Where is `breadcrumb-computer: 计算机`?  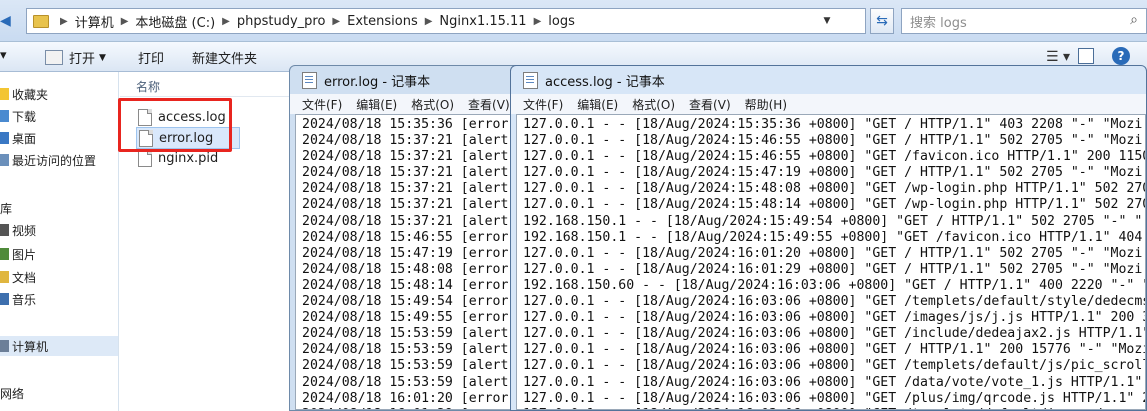
breadcrumb-computer: 计算机 is located at coordinates (94, 21).